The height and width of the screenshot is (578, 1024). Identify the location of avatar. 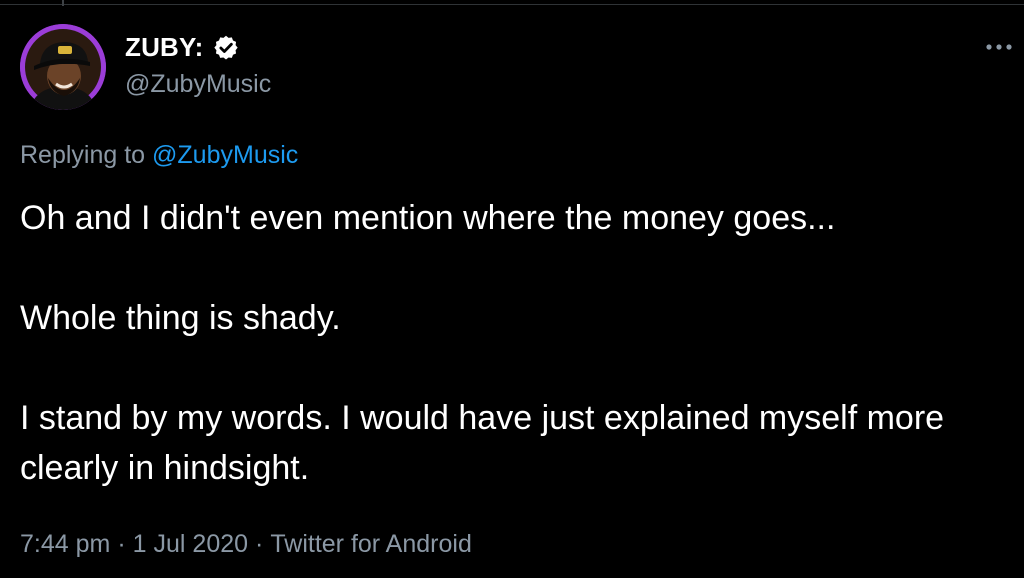
(63, 67).